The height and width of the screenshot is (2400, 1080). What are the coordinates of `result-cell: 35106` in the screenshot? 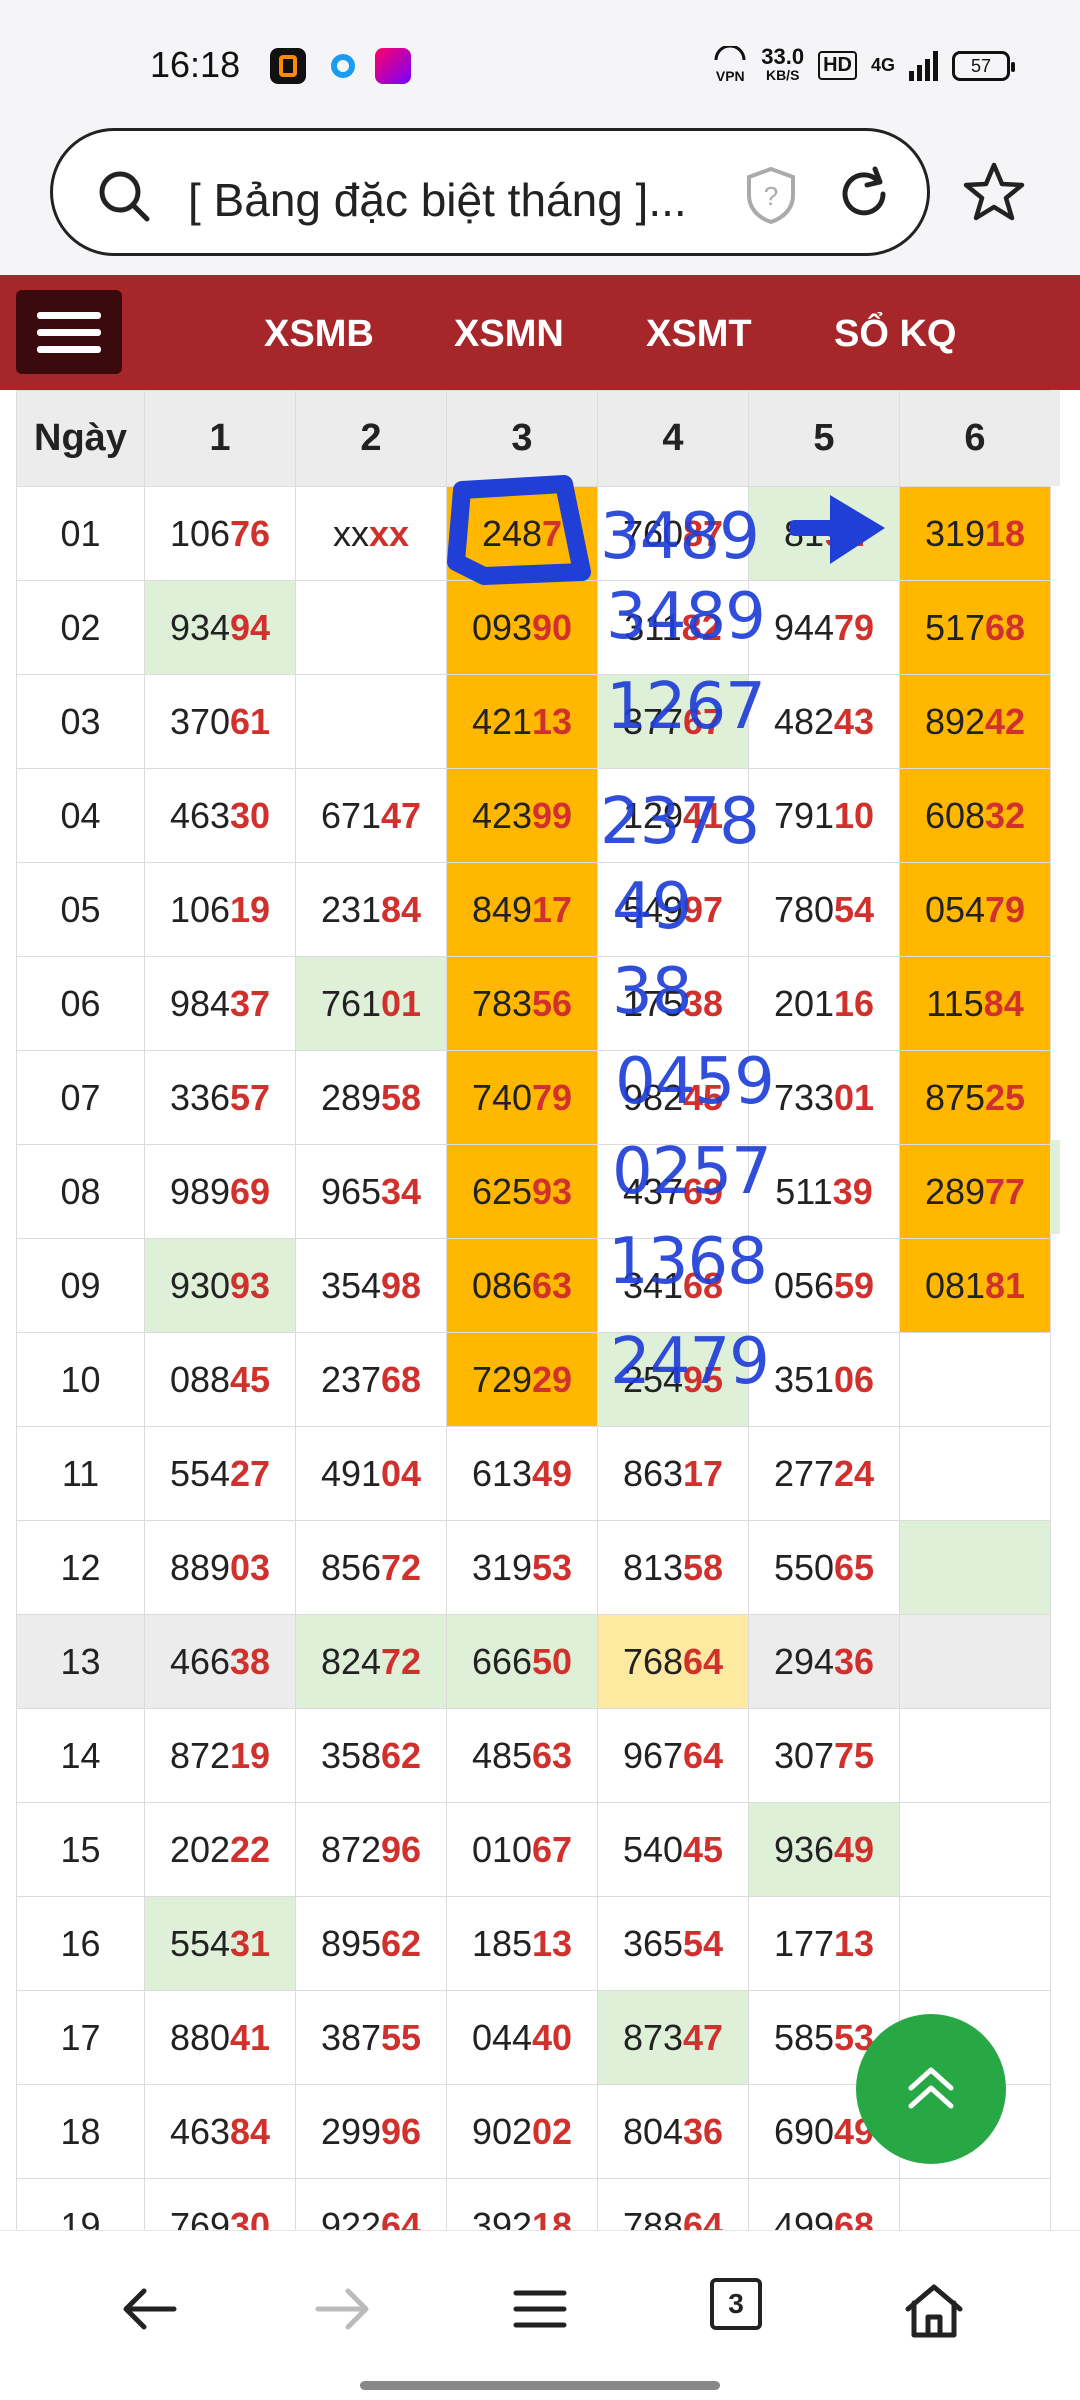 It's located at (824, 1379).